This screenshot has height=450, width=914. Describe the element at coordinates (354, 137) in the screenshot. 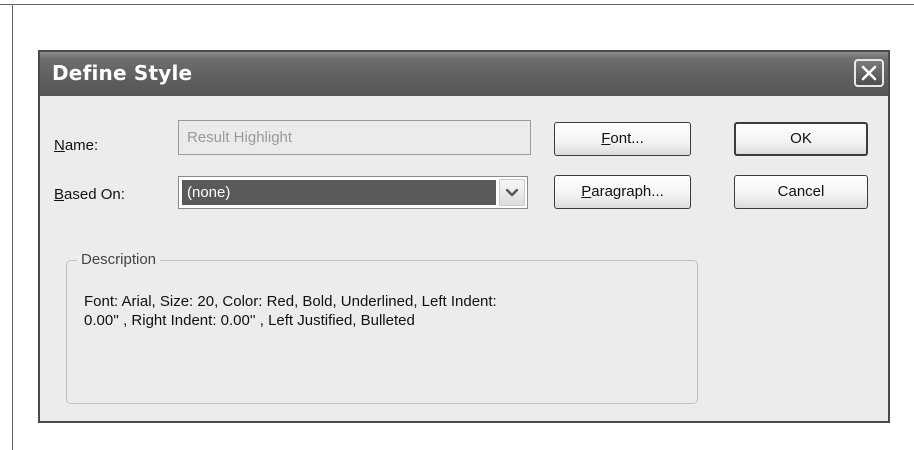

I see `name-input: Result Highlight` at that location.